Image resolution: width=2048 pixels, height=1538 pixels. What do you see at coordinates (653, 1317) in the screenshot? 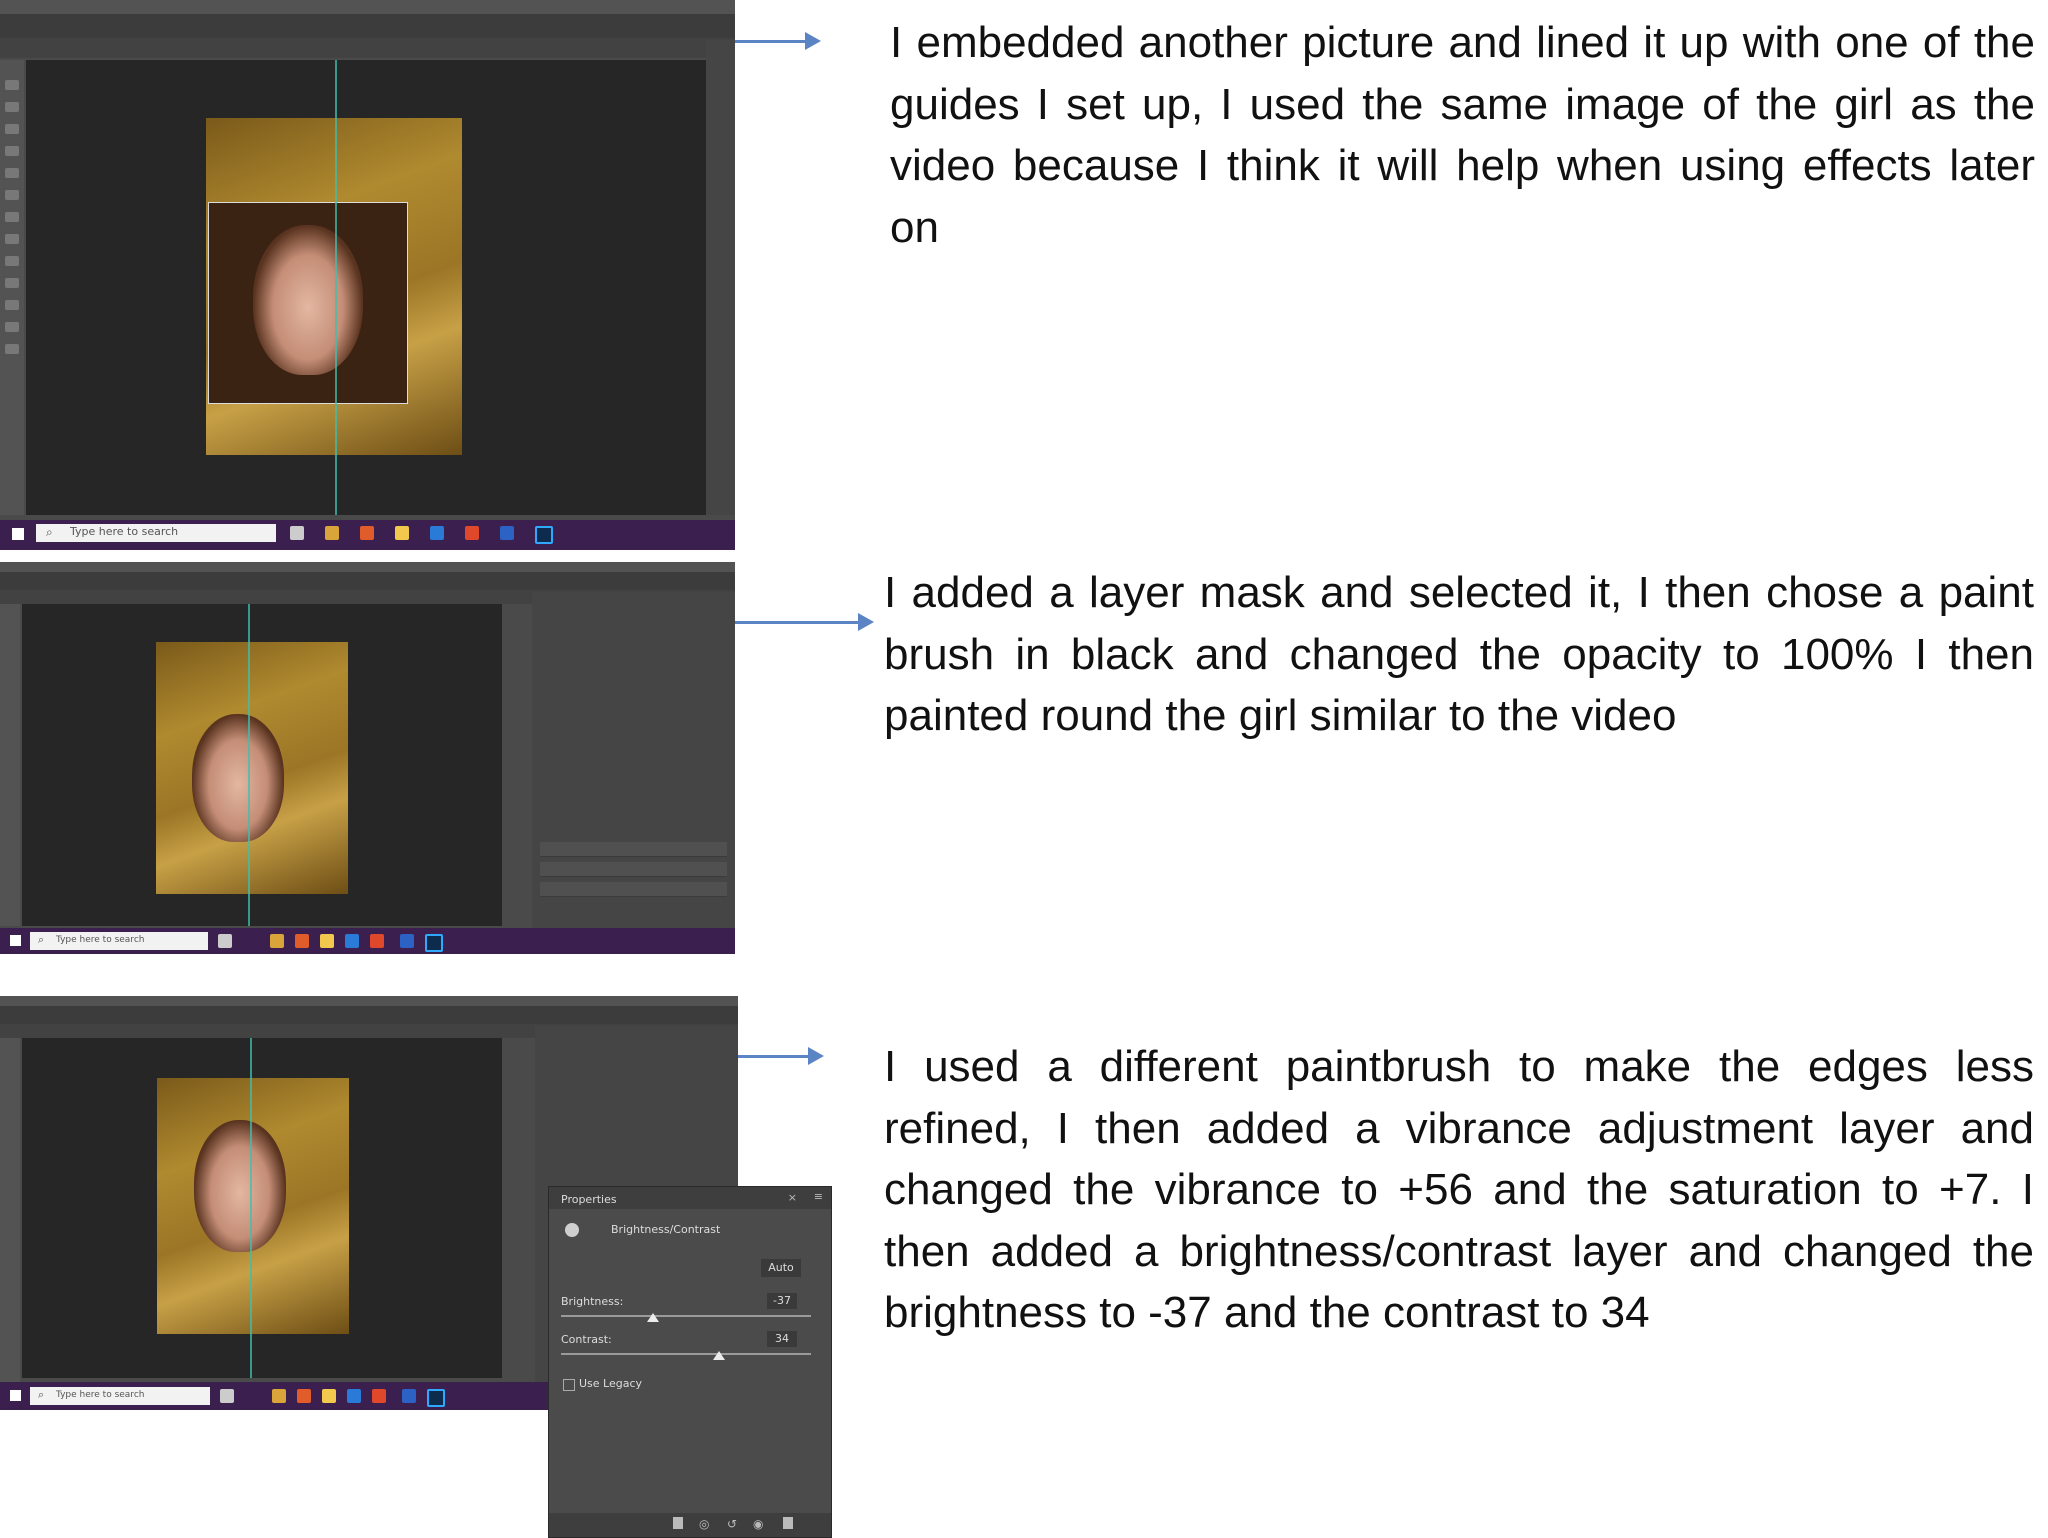
I see `brightness-slider-knob` at bounding box center [653, 1317].